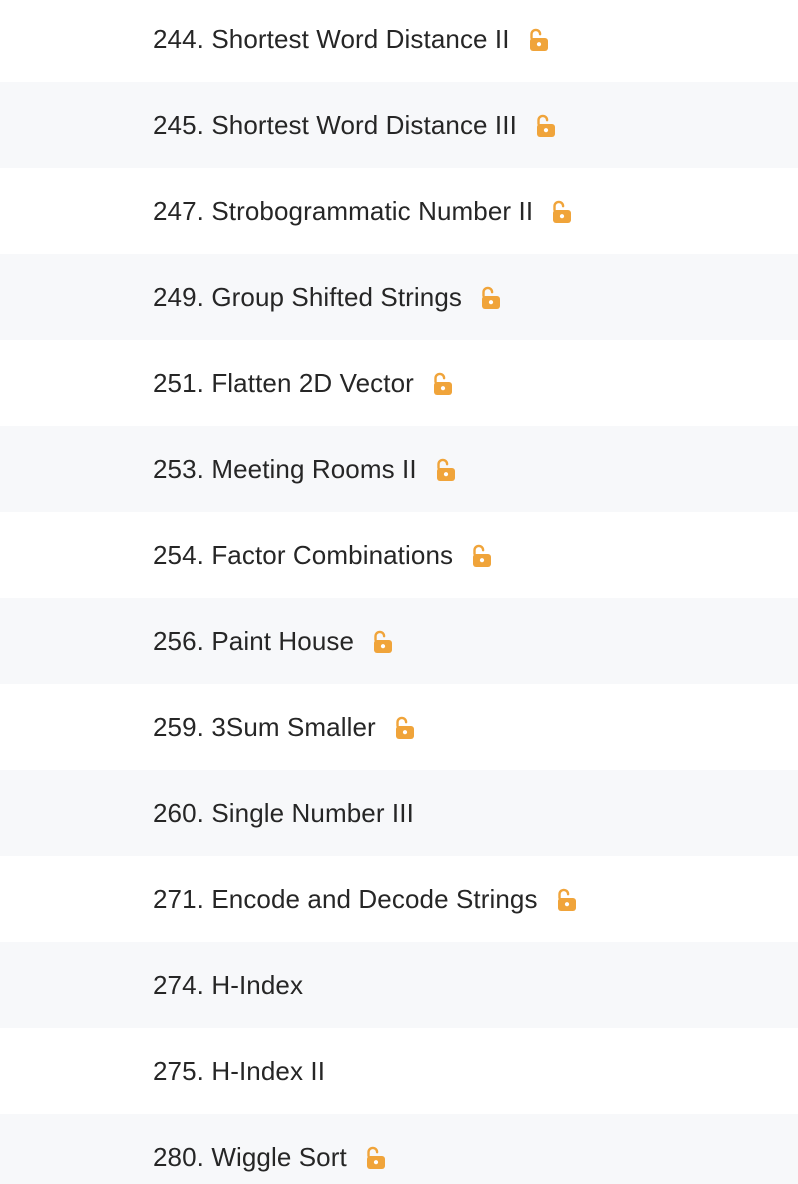 The image size is (798, 1184). Describe the element at coordinates (399, 985) in the screenshot. I see `problem-row: 274. H-Index` at that location.